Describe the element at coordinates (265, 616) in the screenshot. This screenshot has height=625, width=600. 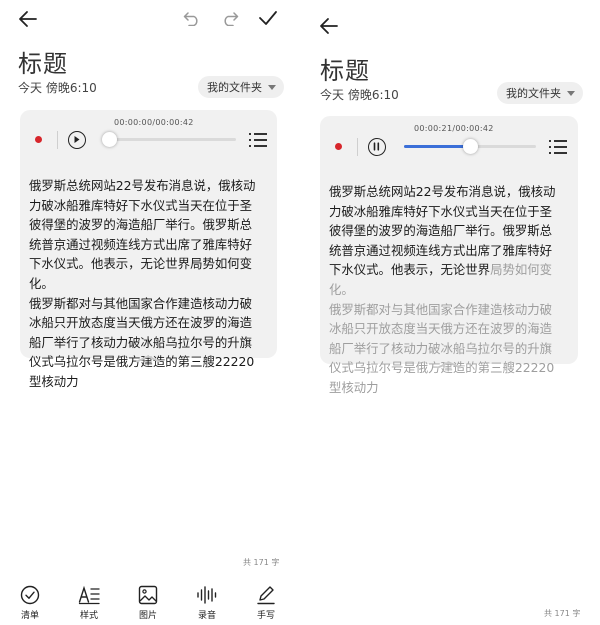
I see `toolbar-label: 手写` at that location.